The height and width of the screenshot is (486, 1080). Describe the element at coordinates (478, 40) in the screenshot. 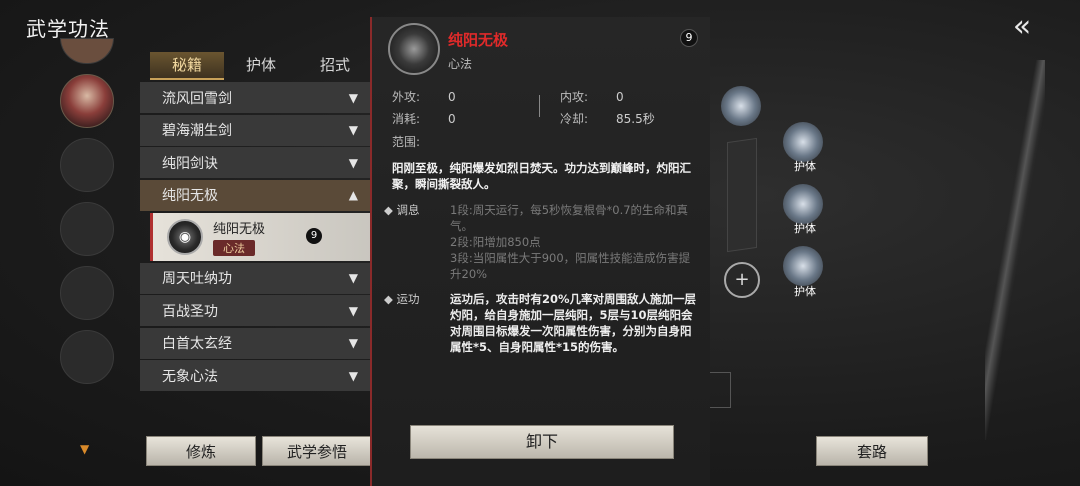

I see `skill-title: 纯阳无极` at that location.